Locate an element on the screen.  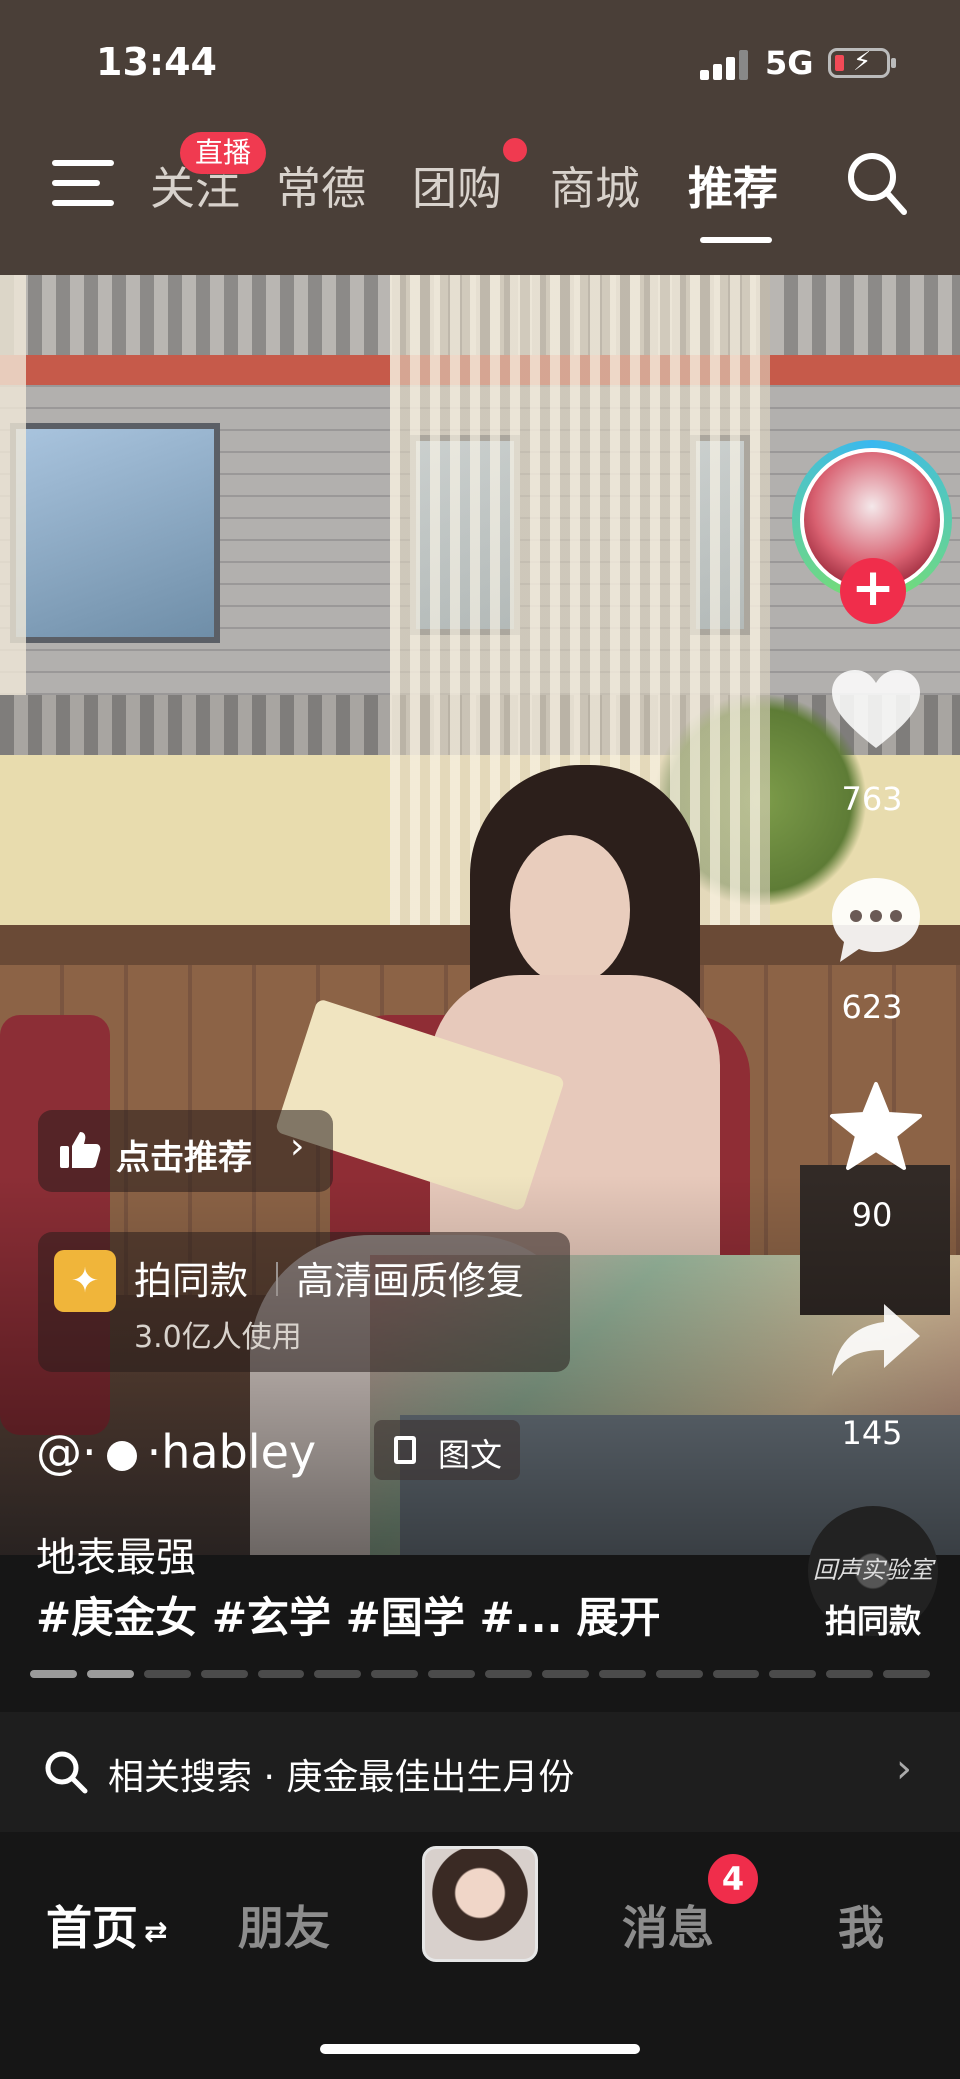
image-progress is located at coordinates (480, 1674).